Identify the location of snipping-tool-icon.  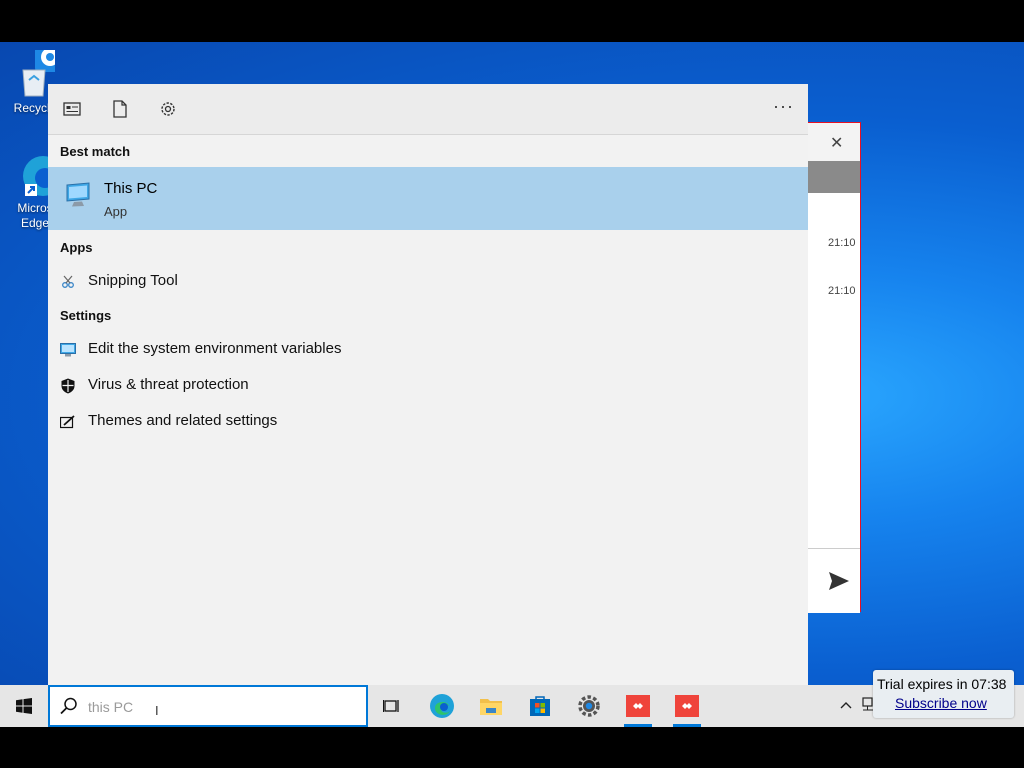
(68, 282).